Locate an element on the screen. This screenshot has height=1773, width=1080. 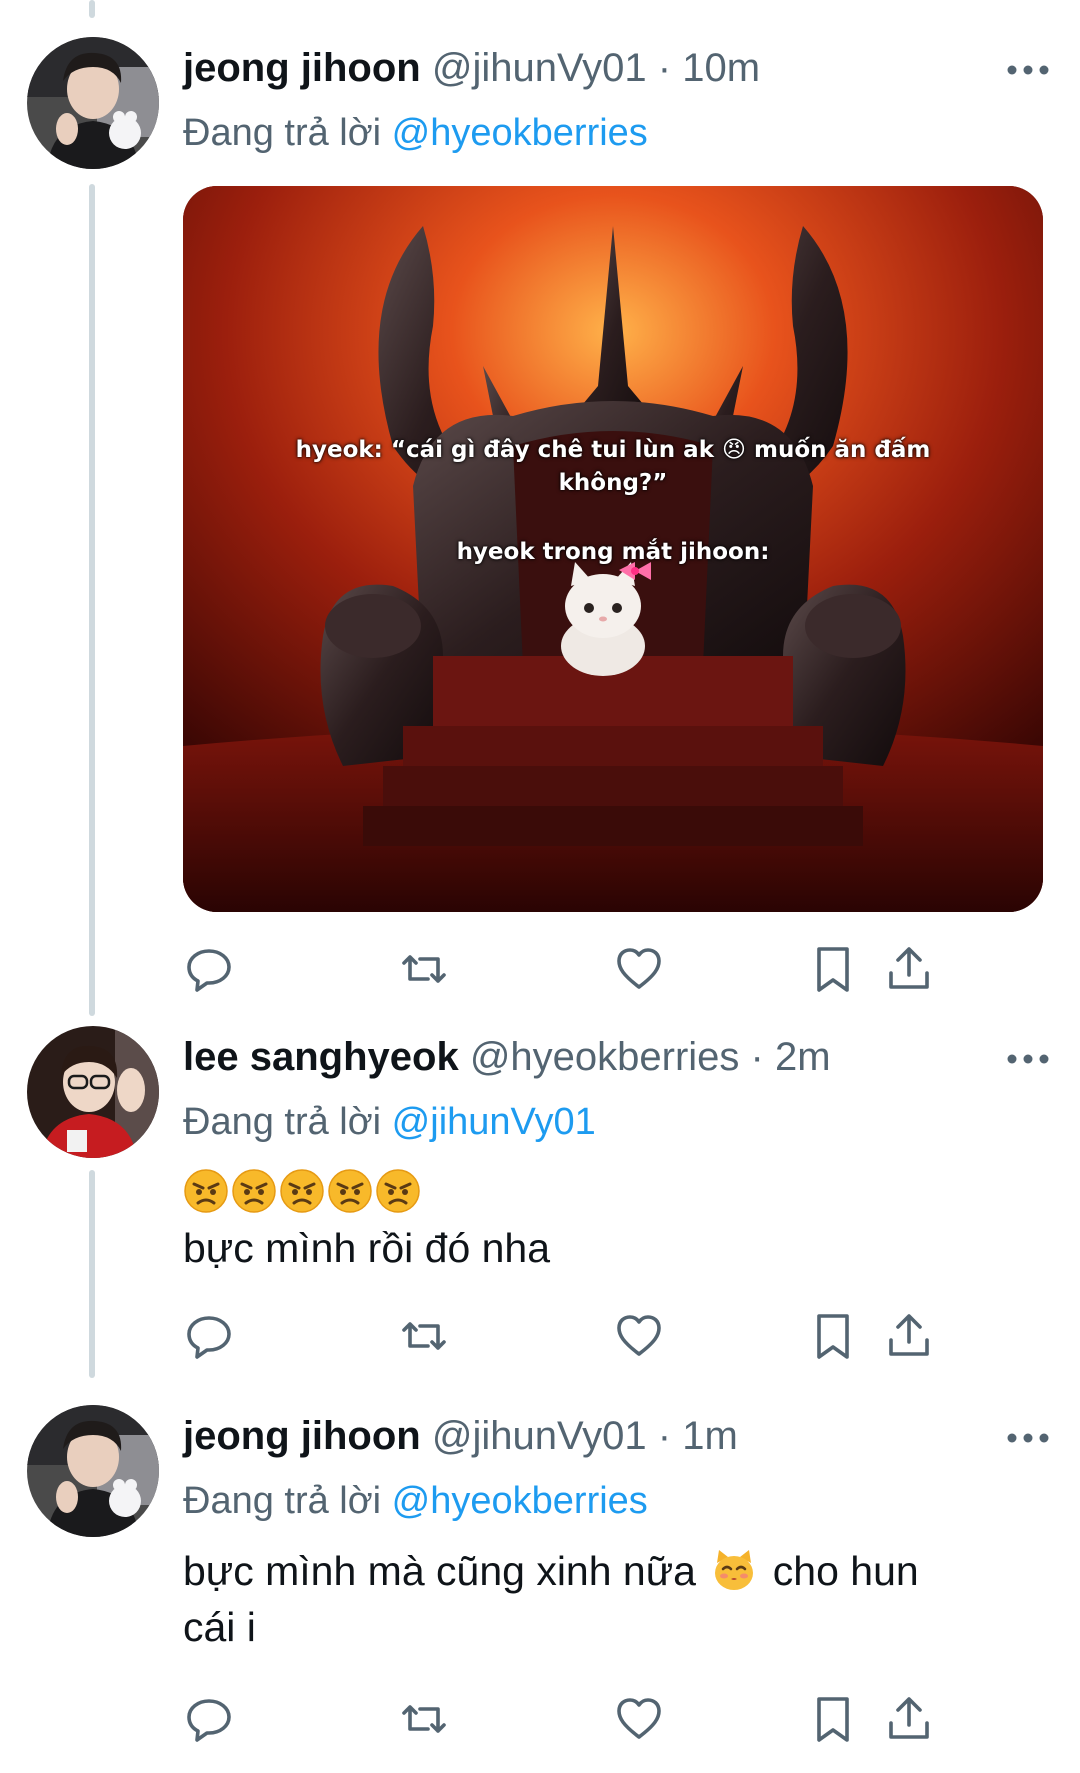
reply-to-link: @jihunVy01 is located at coordinates (494, 1122).